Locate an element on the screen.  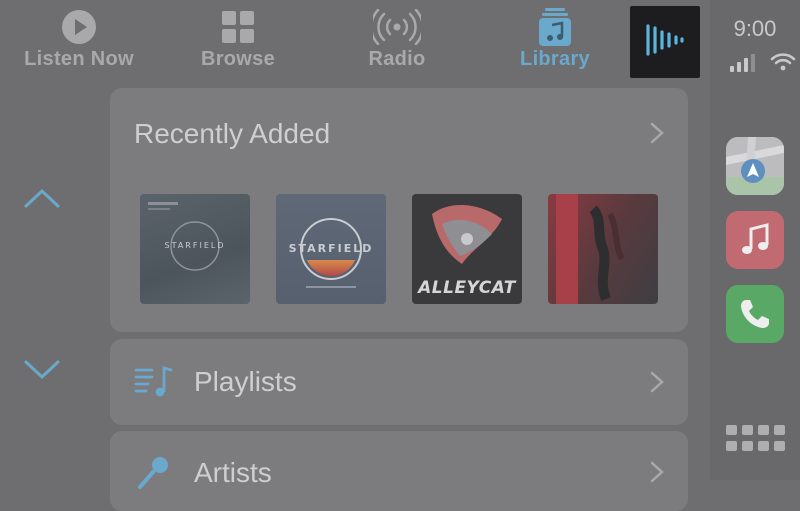
now-playing-waveform-icon is located at coordinates (665, 42).